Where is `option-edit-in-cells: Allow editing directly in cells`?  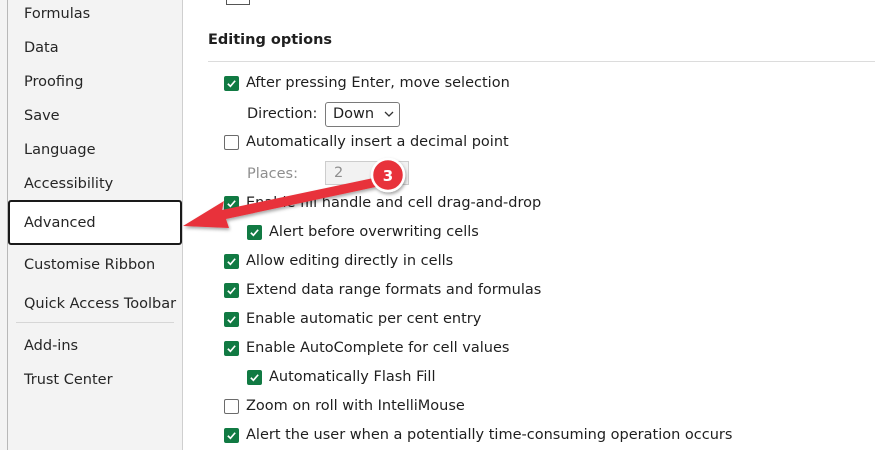 option-edit-in-cells: Allow editing directly in cells is located at coordinates (338, 261).